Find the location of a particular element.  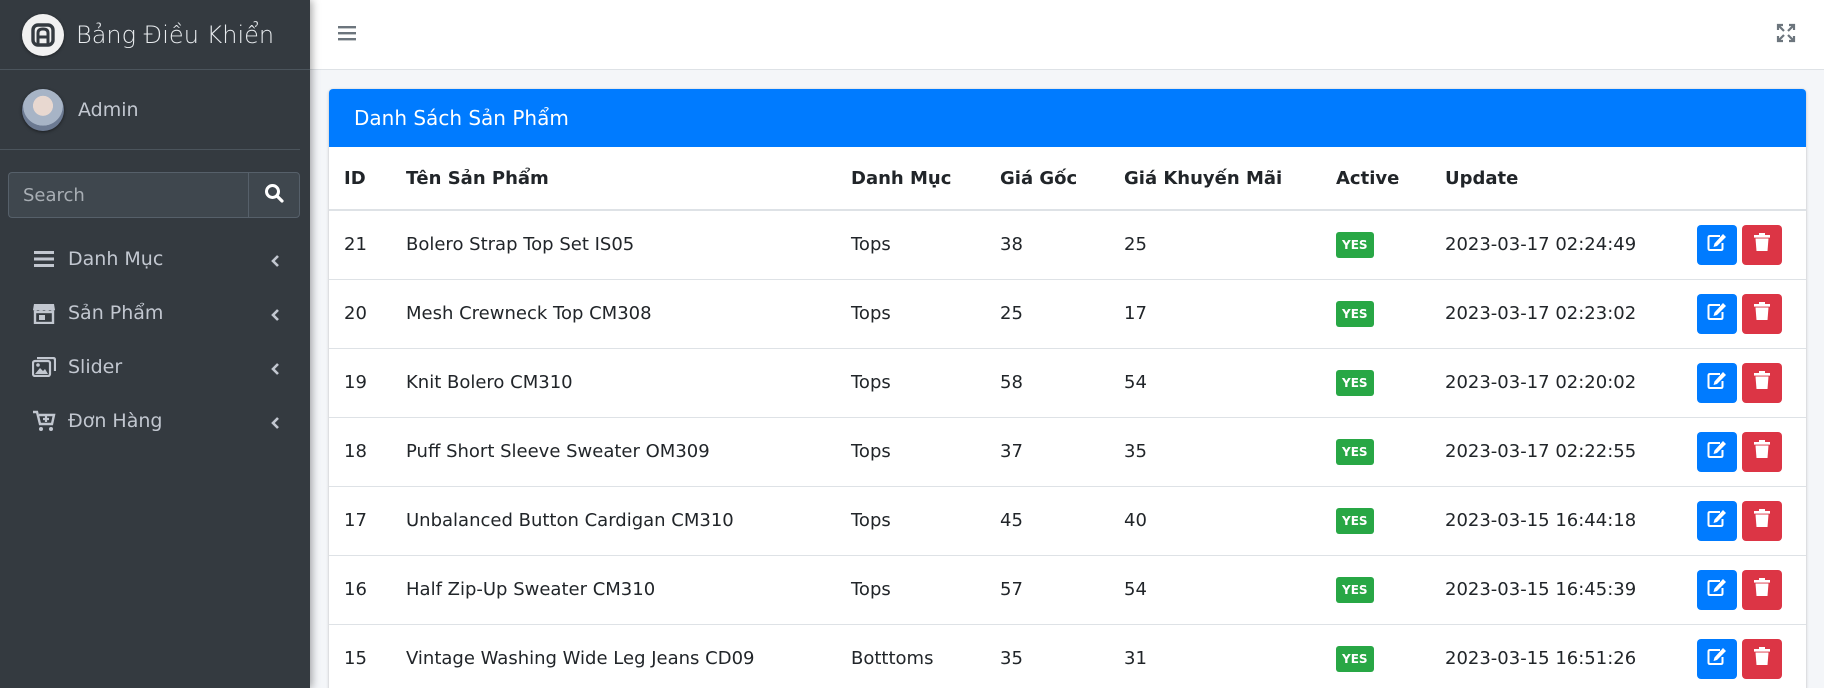

sidebar-item-san-pham: Sản Phẩm is located at coordinates (155, 313).